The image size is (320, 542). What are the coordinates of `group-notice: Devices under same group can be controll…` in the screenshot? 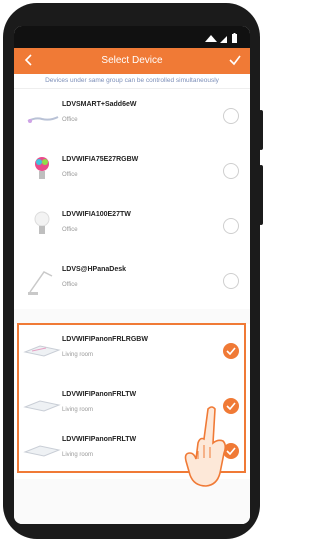 It's located at (132, 81).